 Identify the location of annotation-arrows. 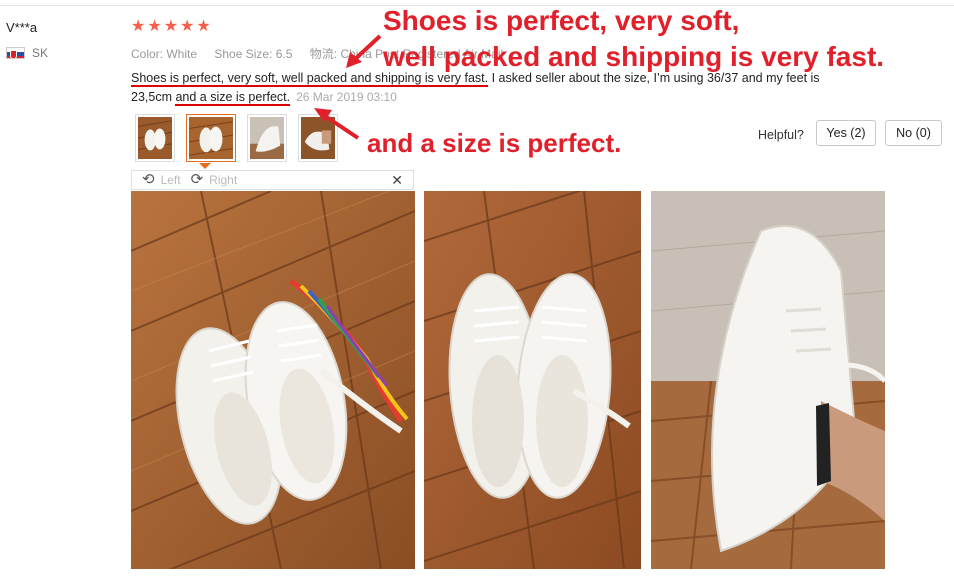
(348, 87).